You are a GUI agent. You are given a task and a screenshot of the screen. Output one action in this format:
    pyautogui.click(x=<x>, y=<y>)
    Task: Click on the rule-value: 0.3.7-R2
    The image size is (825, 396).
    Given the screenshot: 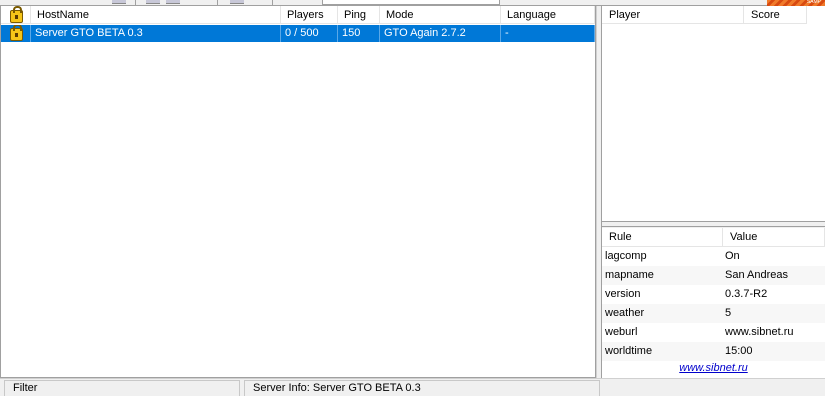 What is the action you would take?
    pyautogui.click(x=746, y=294)
    